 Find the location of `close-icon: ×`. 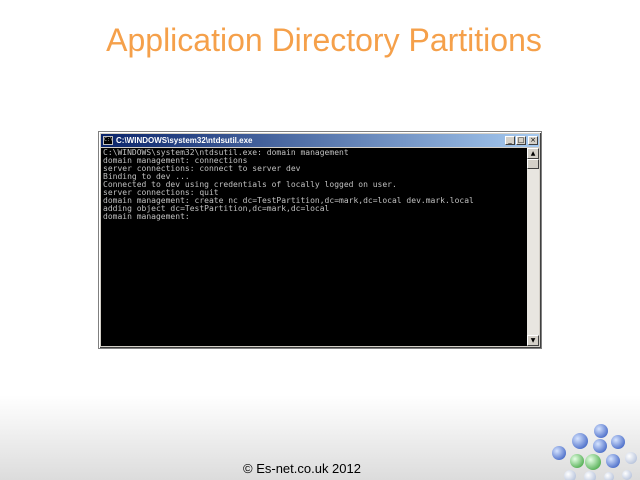

close-icon: × is located at coordinates (533, 140).